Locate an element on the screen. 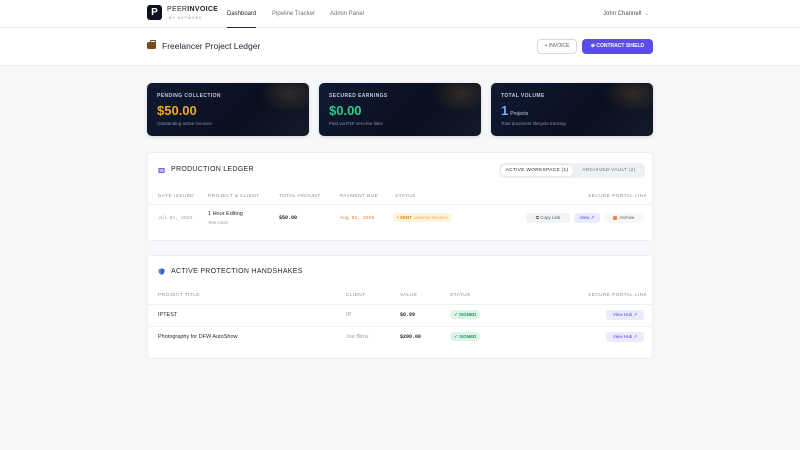 The width and height of the screenshot is (800, 450). column-header-date: DATE ISSUED is located at coordinates (176, 196).